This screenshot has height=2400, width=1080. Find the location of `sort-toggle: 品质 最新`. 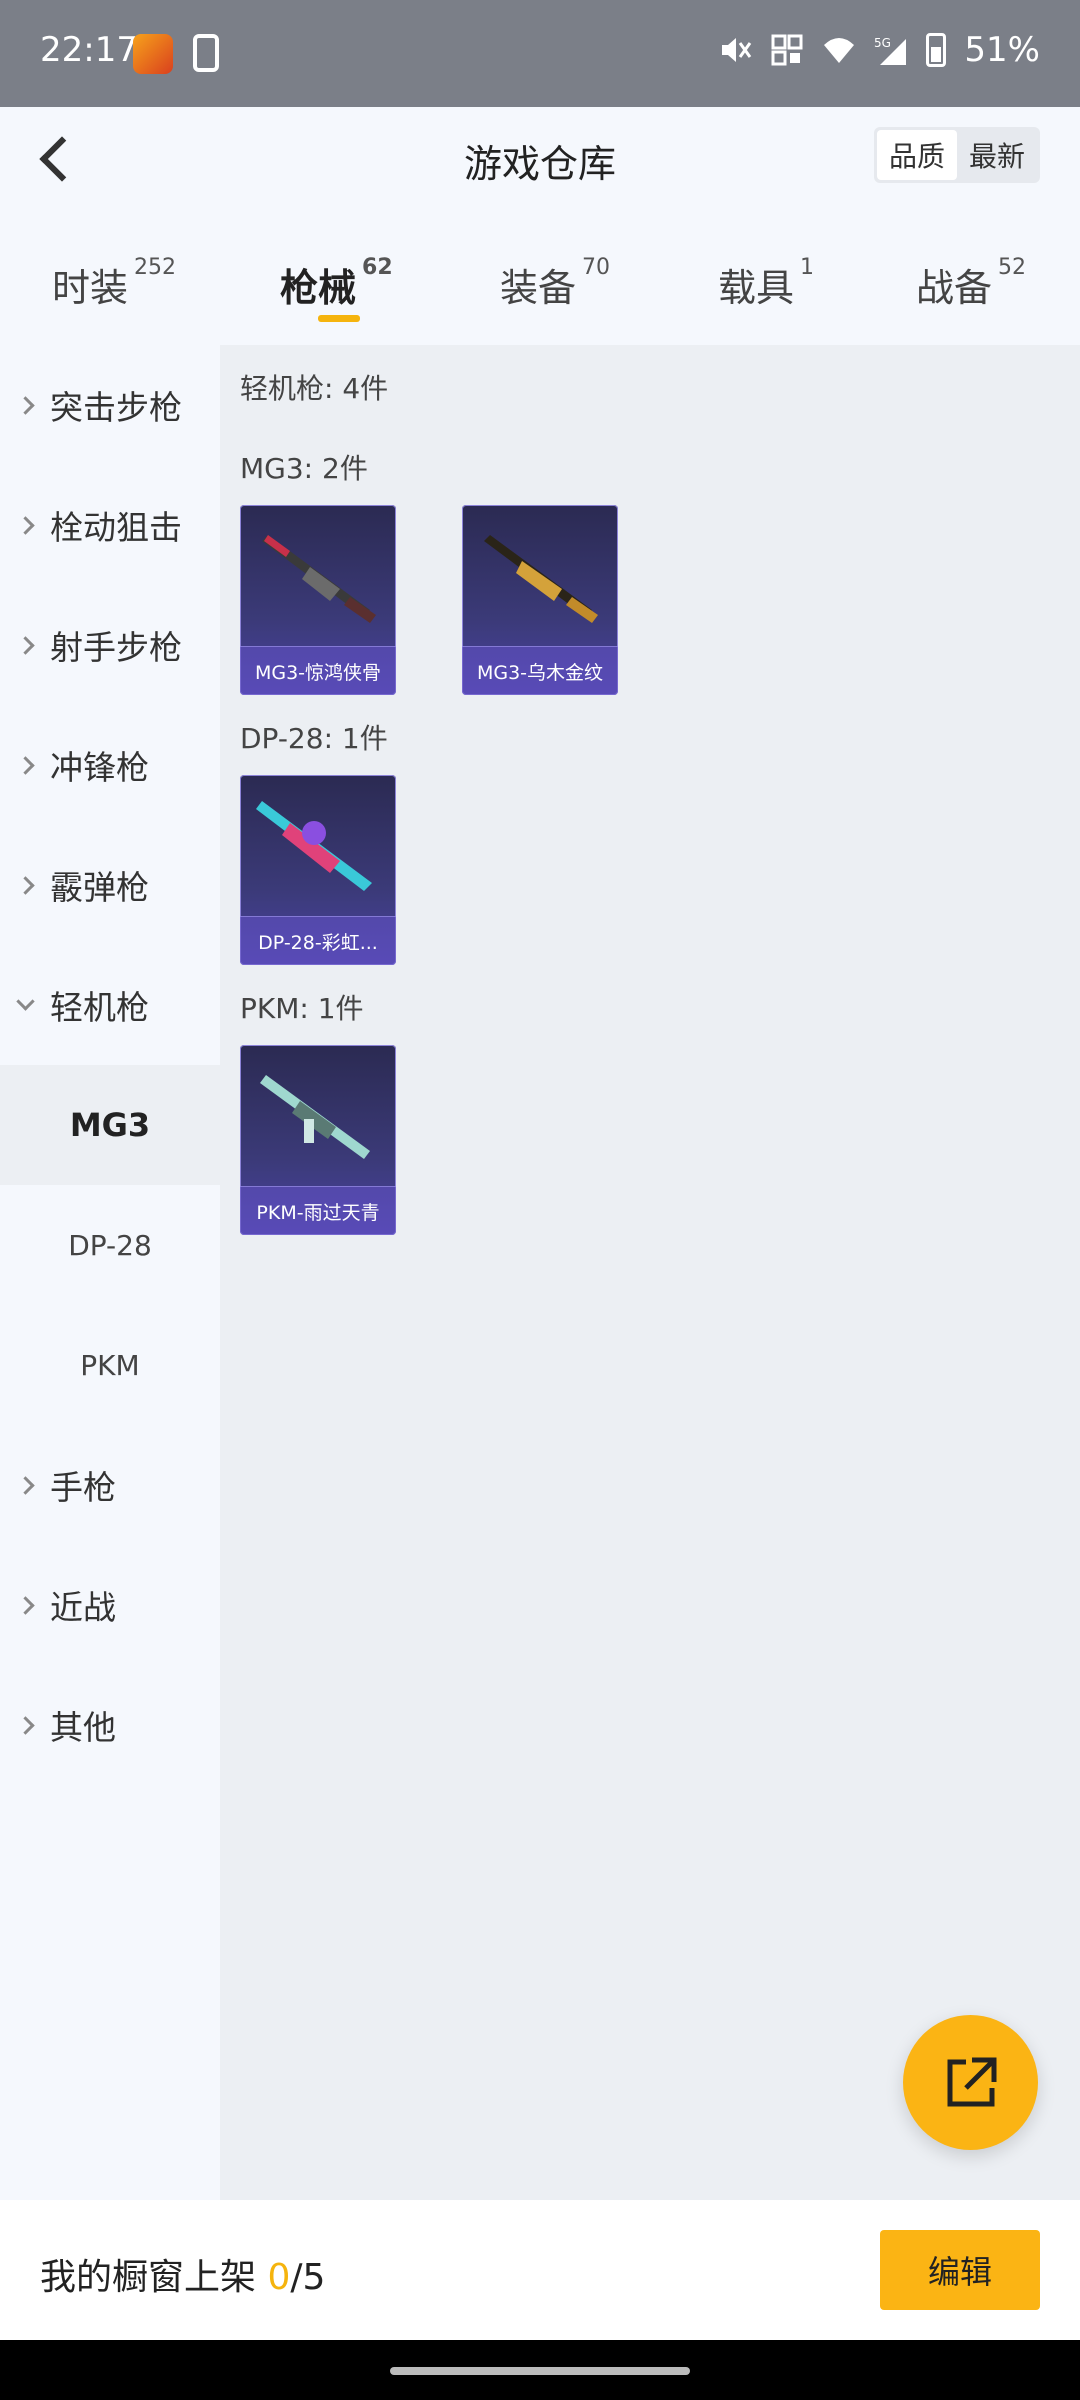

sort-toggle: 品质 最新 is located at coordinates (956, 155).